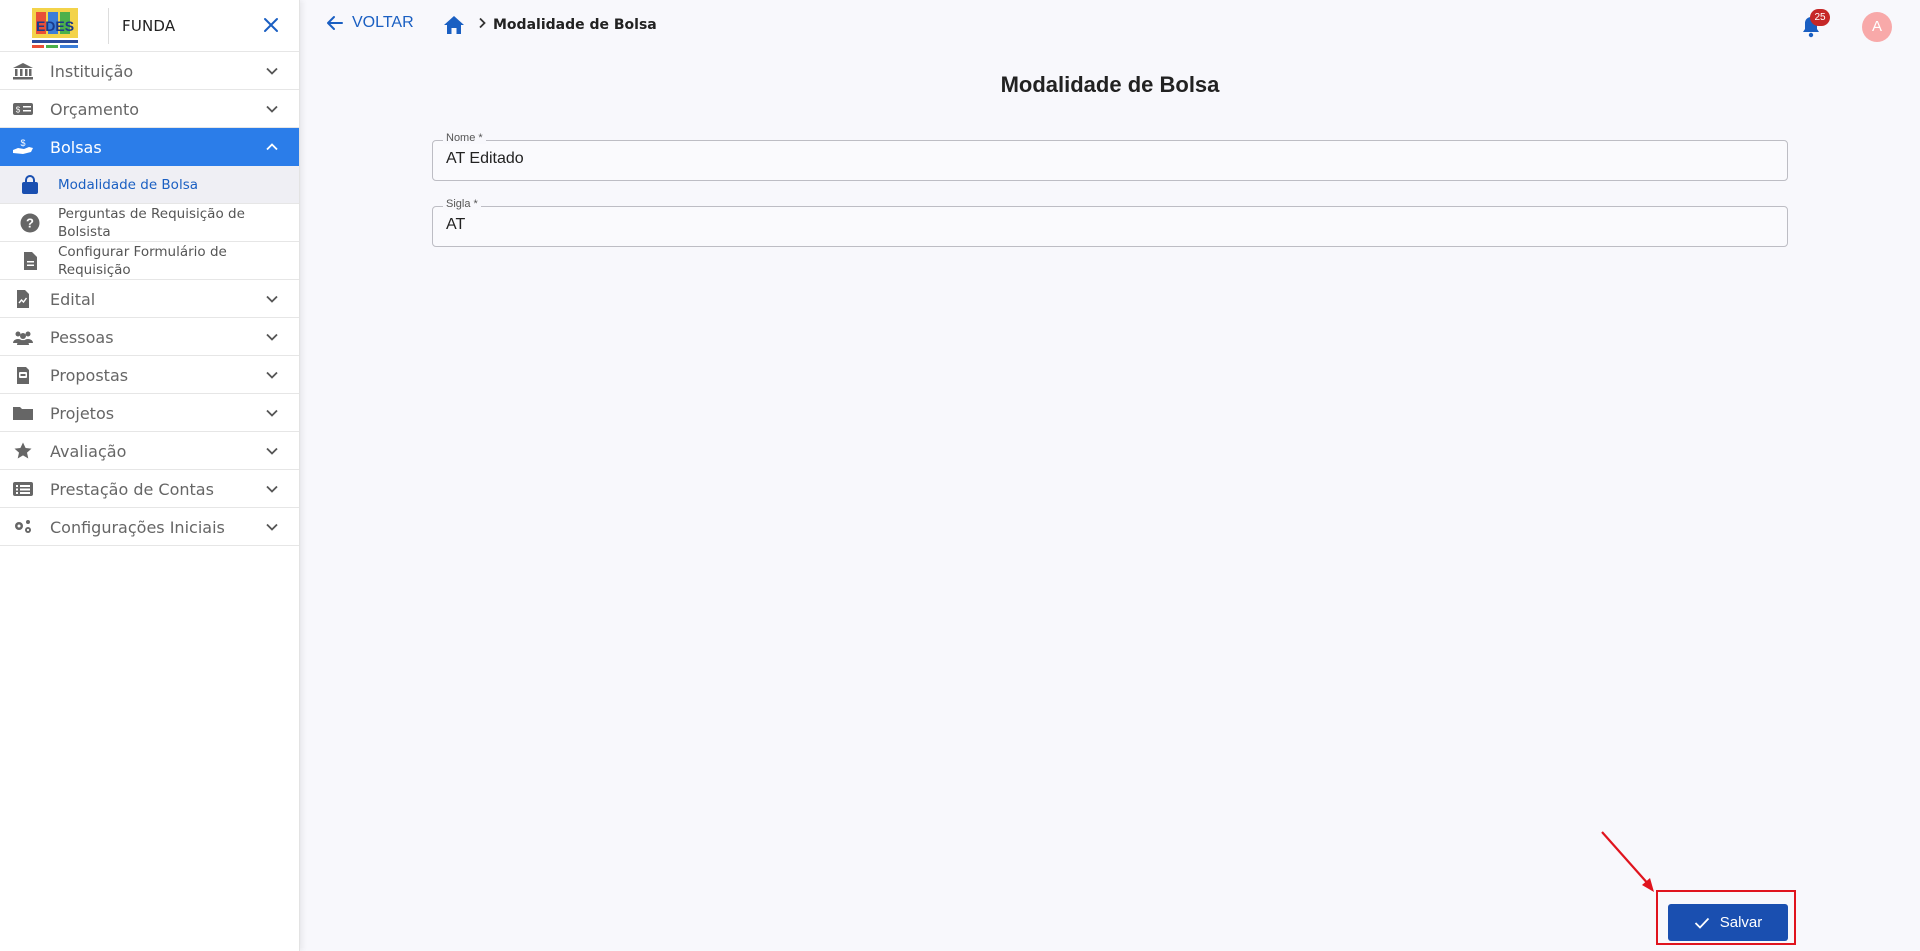 The width and height of the screenshot is (1920, 951). Describe the element at coordinates (151, 214) in the screenshot. I see `sidebar-subitem-label-line1: Perguntas de Requisição de` at that location.